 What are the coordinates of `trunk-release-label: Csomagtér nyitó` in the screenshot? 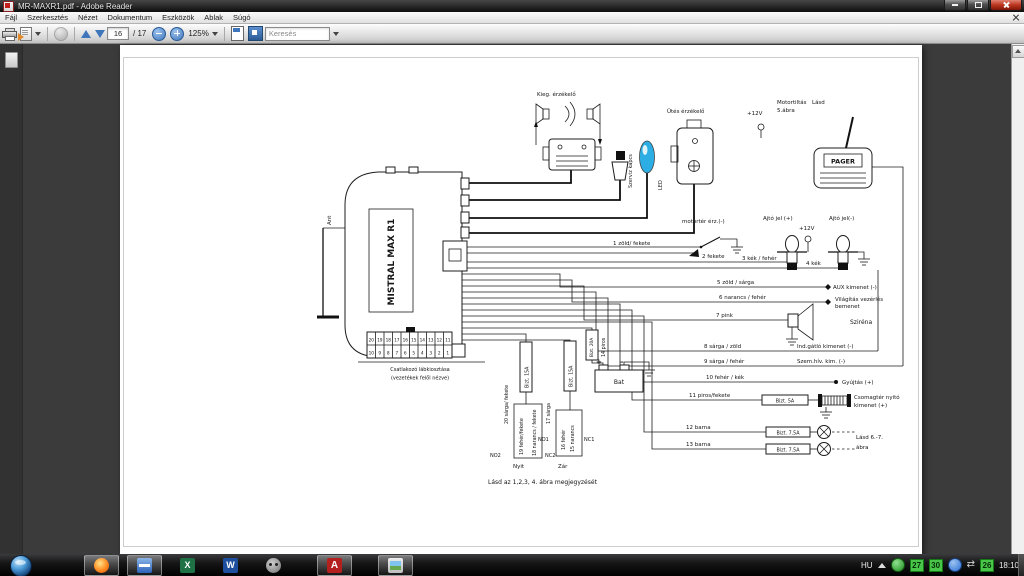 It's located at (877, 397).